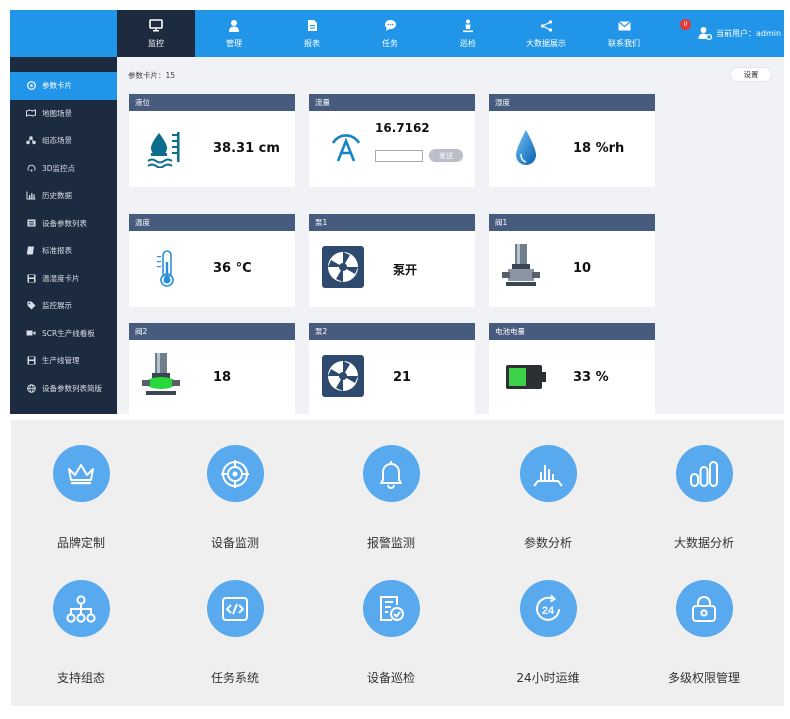 This screenshot has width=790, height=719. Describe the element at coordinates (81, 608) in the screenshot. I see `hierarchy-icon` at that location.